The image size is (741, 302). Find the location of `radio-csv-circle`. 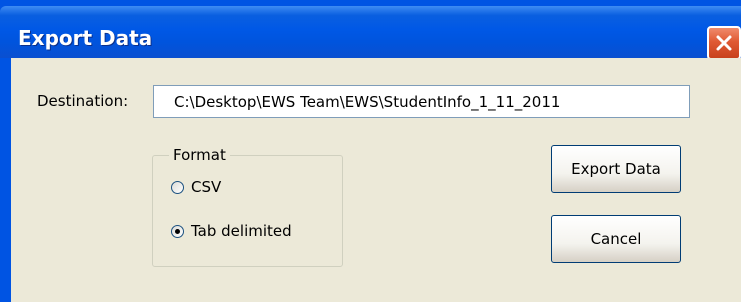

radio-csv-circle is located at coordinates (177, 187).